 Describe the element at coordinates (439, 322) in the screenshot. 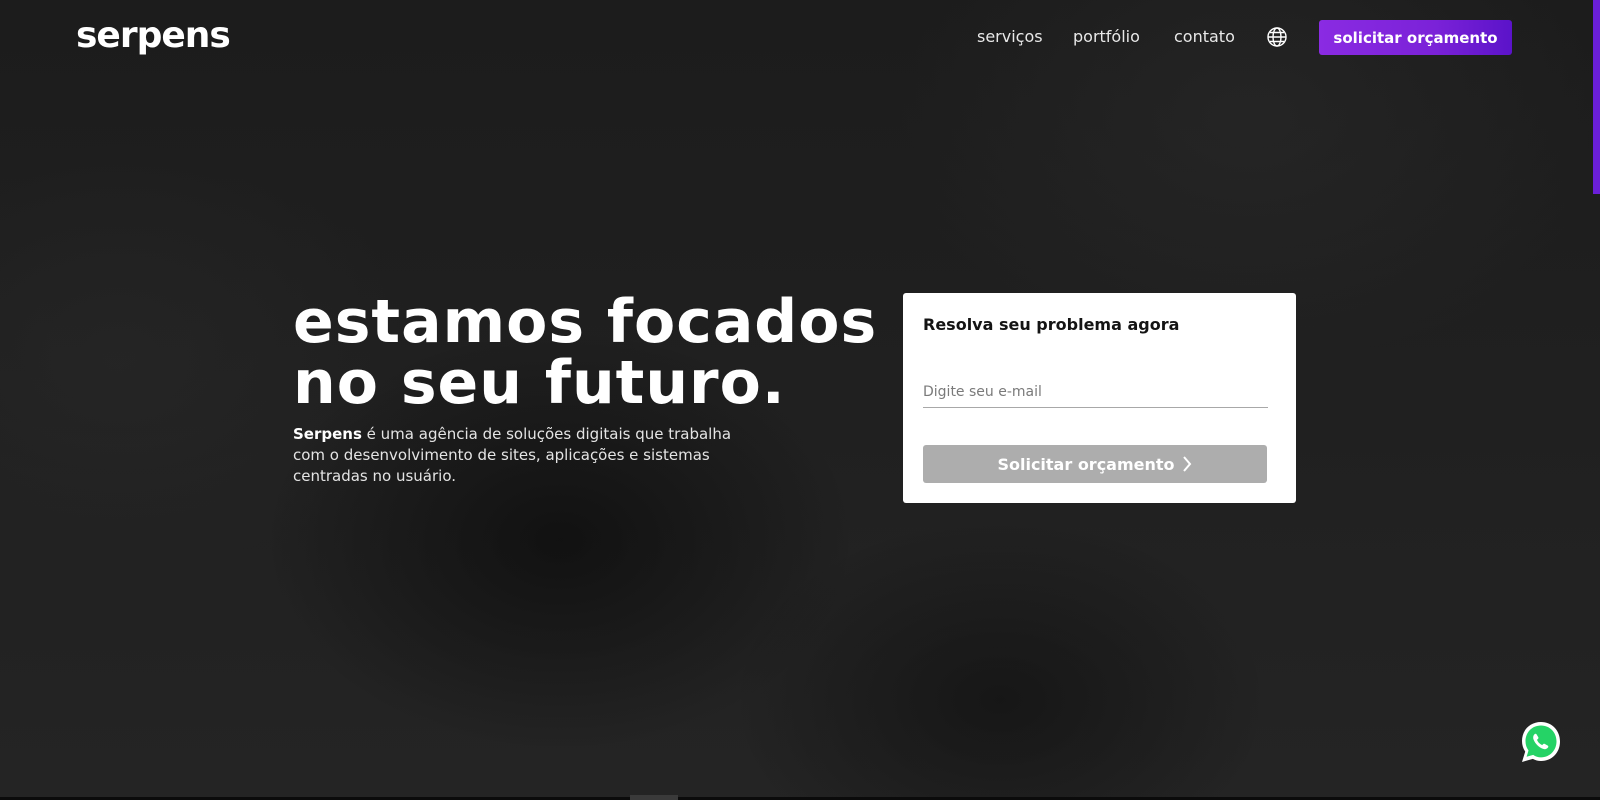

I see `hero-title-light-1: estamos` at that location.